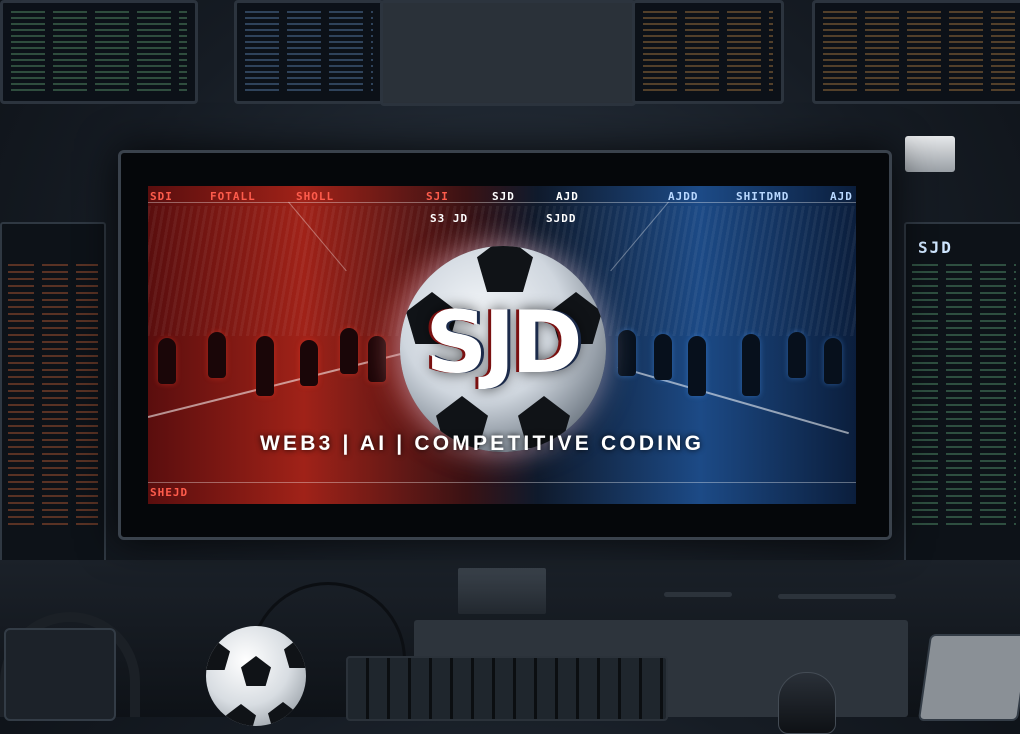  What do you see at coordinates (503, 196) in the screenshot?
I see `hud-label: SJD` at bounding box center [503, 196].